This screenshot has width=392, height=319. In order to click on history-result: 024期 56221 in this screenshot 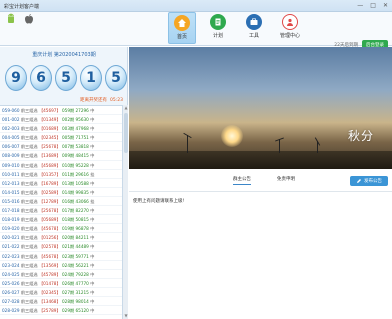, I will do `click(75, 265)`.